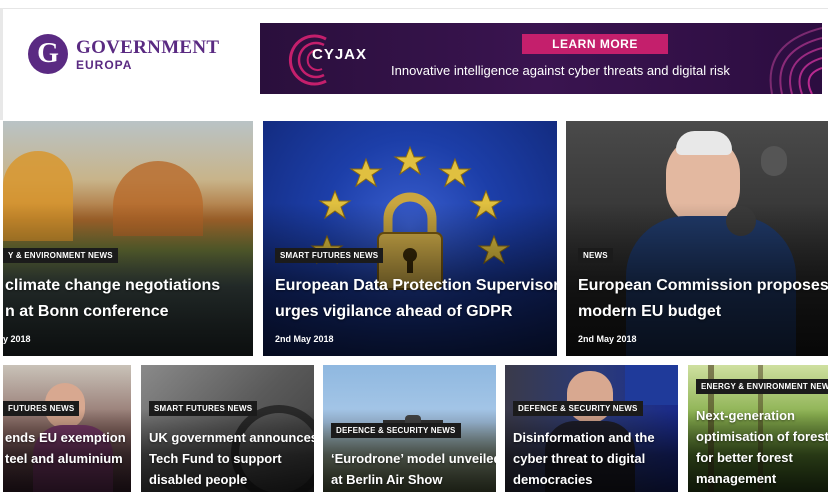 The image size is (828, 492). Describe the element at coordinates (584, 437) in the screenshot. I see `article-title: Disinformation and the` at that location.